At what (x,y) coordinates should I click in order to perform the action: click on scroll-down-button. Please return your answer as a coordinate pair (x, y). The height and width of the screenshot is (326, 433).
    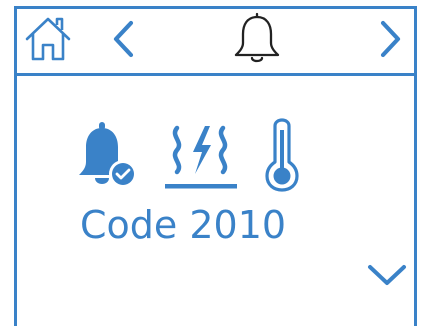
    Looking at the image, I should click on (387, 277).